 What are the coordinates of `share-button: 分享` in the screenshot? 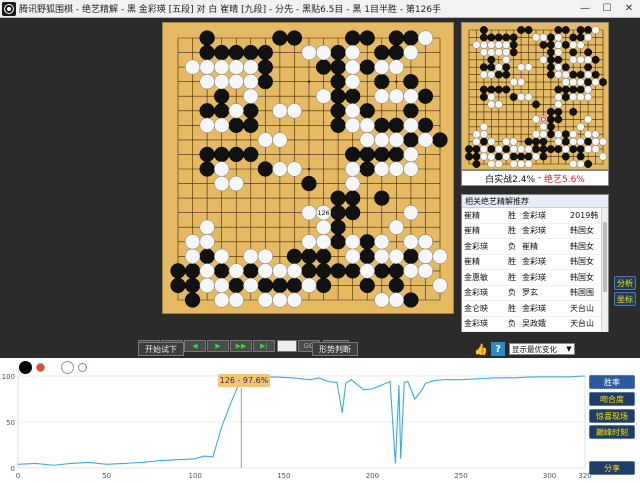 It's located at (612, 468).